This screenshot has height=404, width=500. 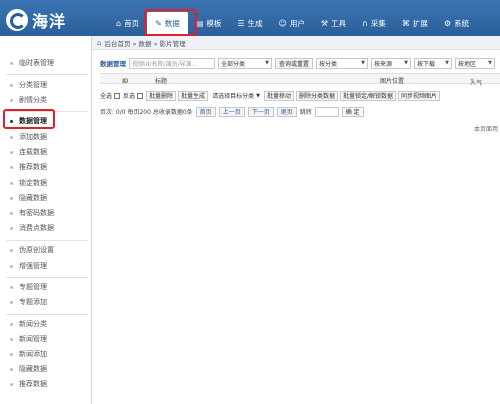 I want to click on sidebar-item-news-add: 新闻添加, so click(x=46, y=354).